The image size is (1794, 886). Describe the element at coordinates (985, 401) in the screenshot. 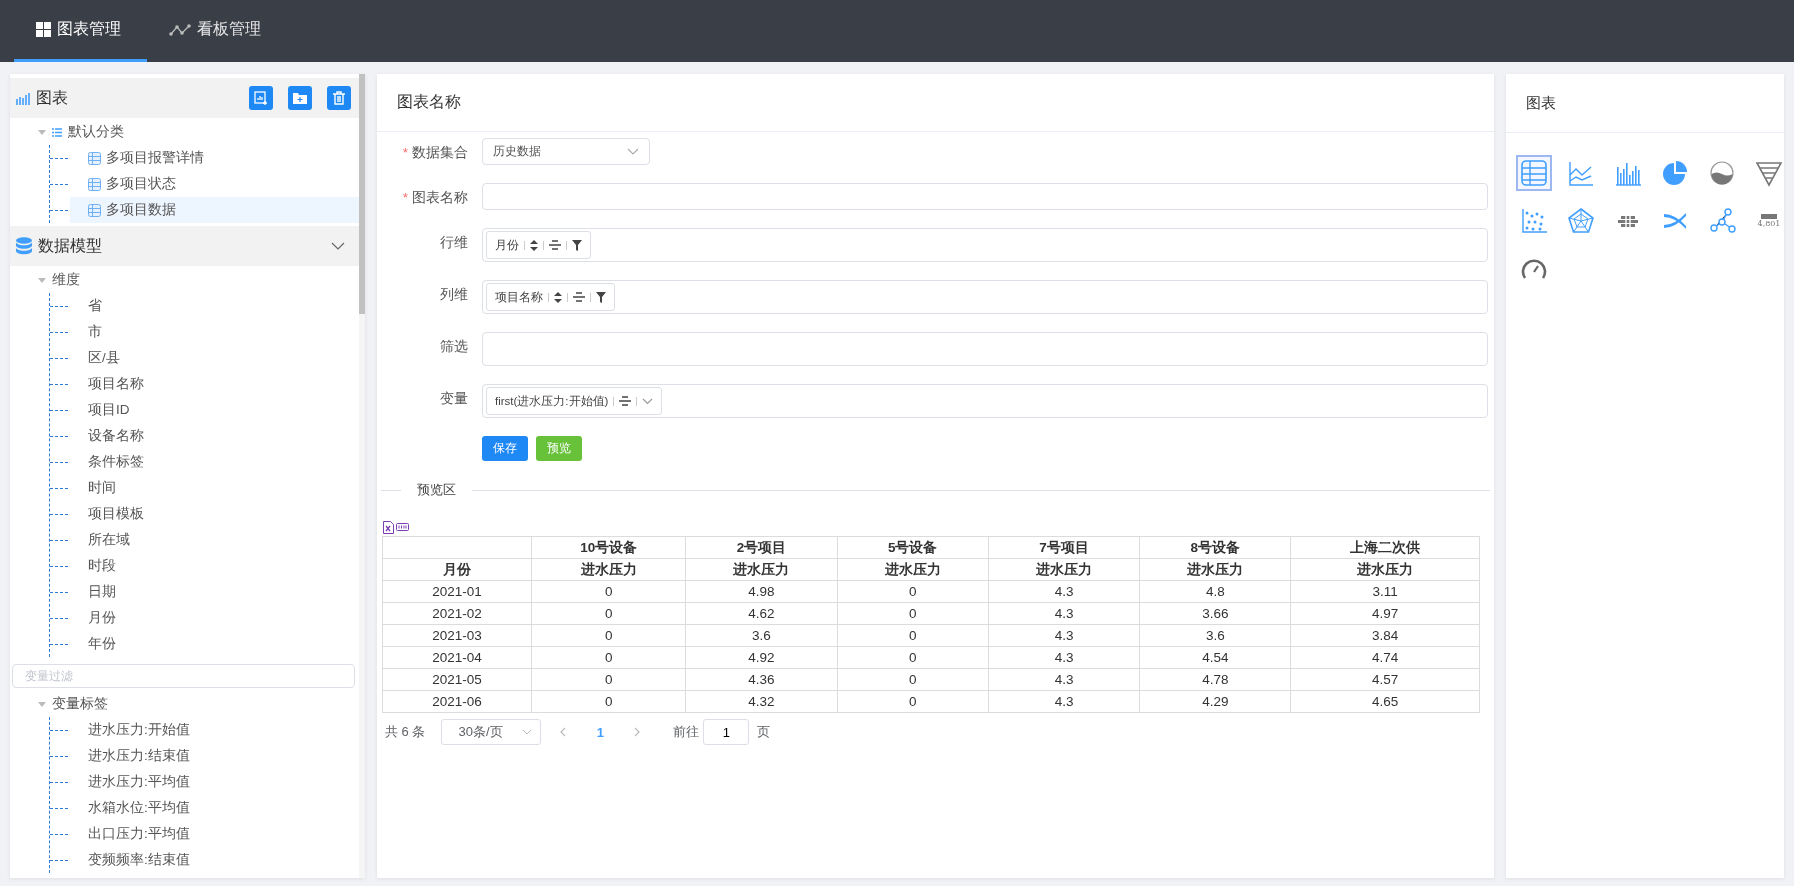

I see `drop-field: first(进水压力:开始值)` at that location.